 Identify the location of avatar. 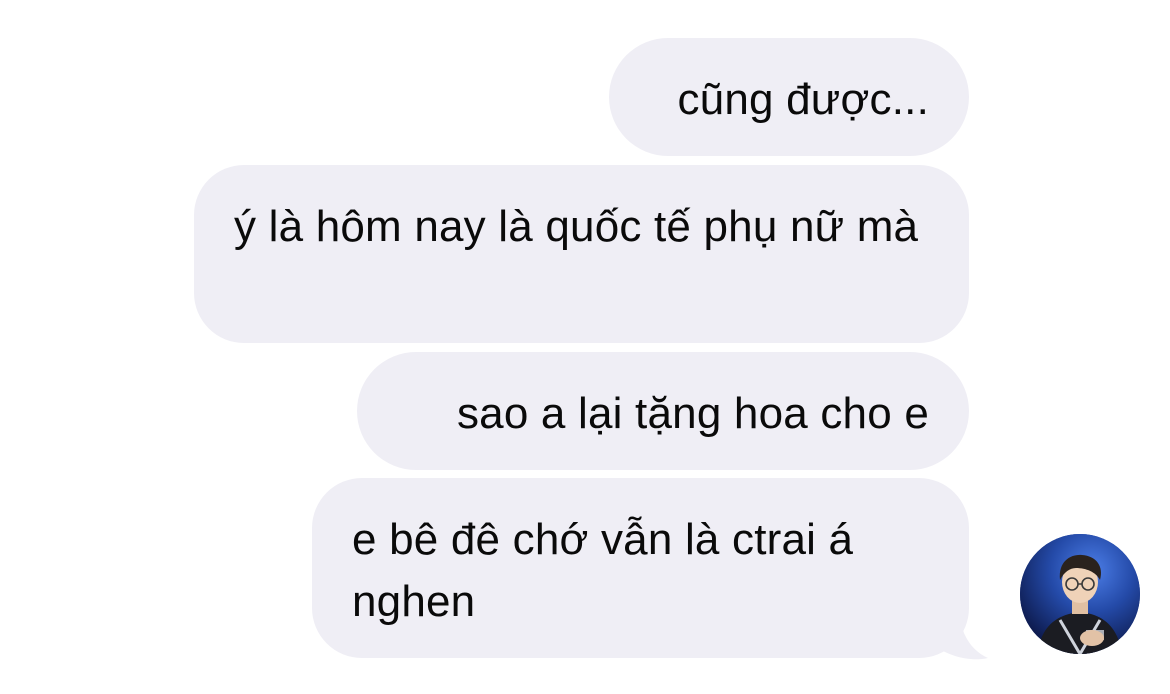
(1080, 594).